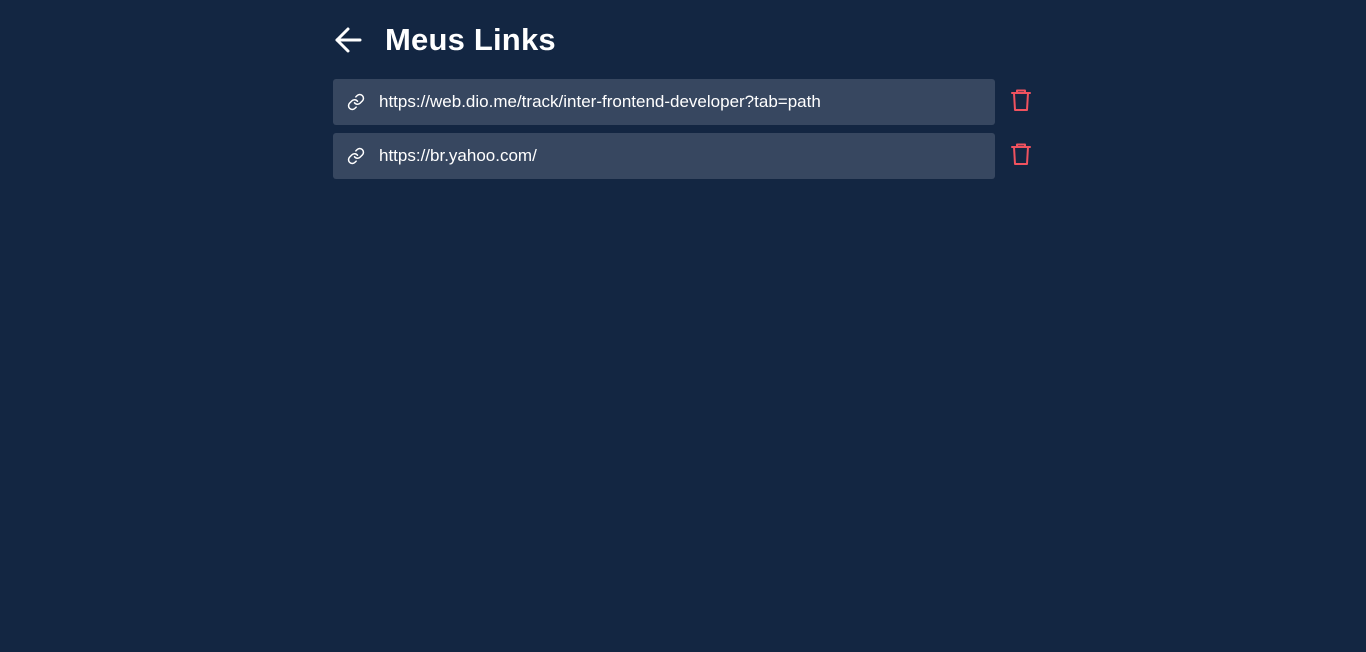 Image resolution: width=1366 pixels, height=652 pixels. Describe the element at coordinates (458, 155) in the screenshot. I see `link-url: https://br.yahoo.com/` at that location.